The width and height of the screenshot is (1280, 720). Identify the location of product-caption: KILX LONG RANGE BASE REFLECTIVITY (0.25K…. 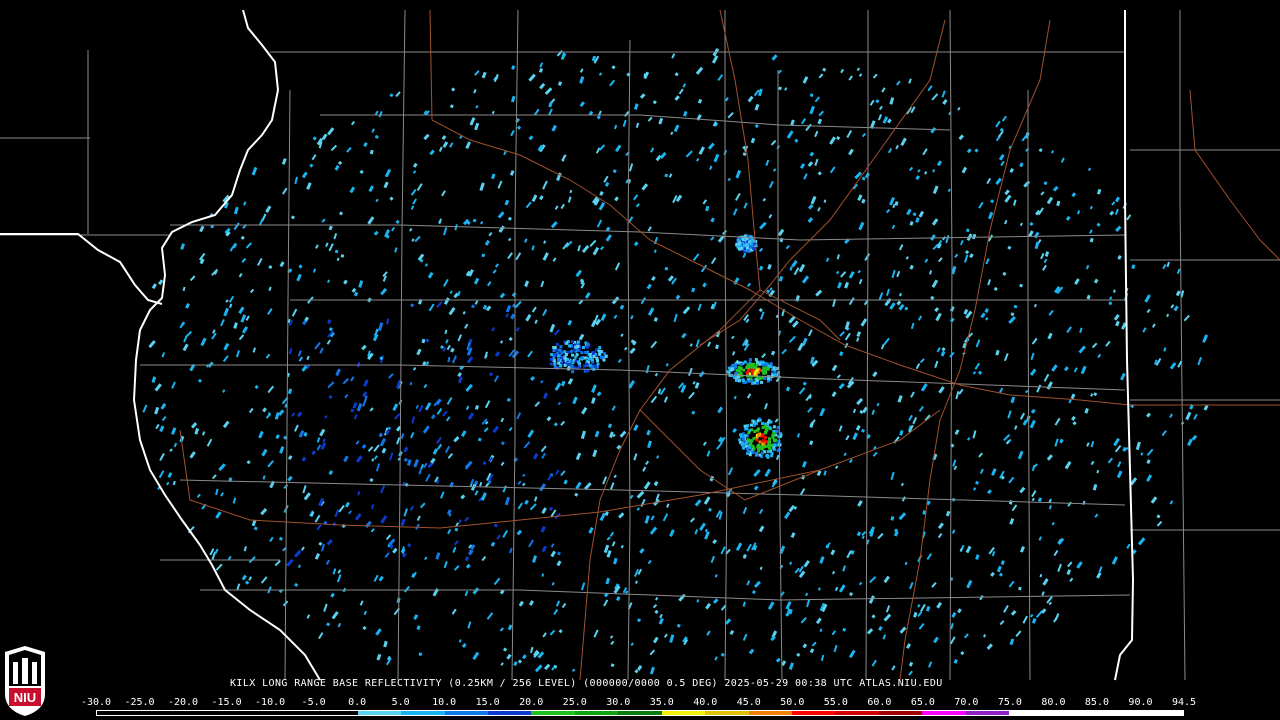
(586, 683).